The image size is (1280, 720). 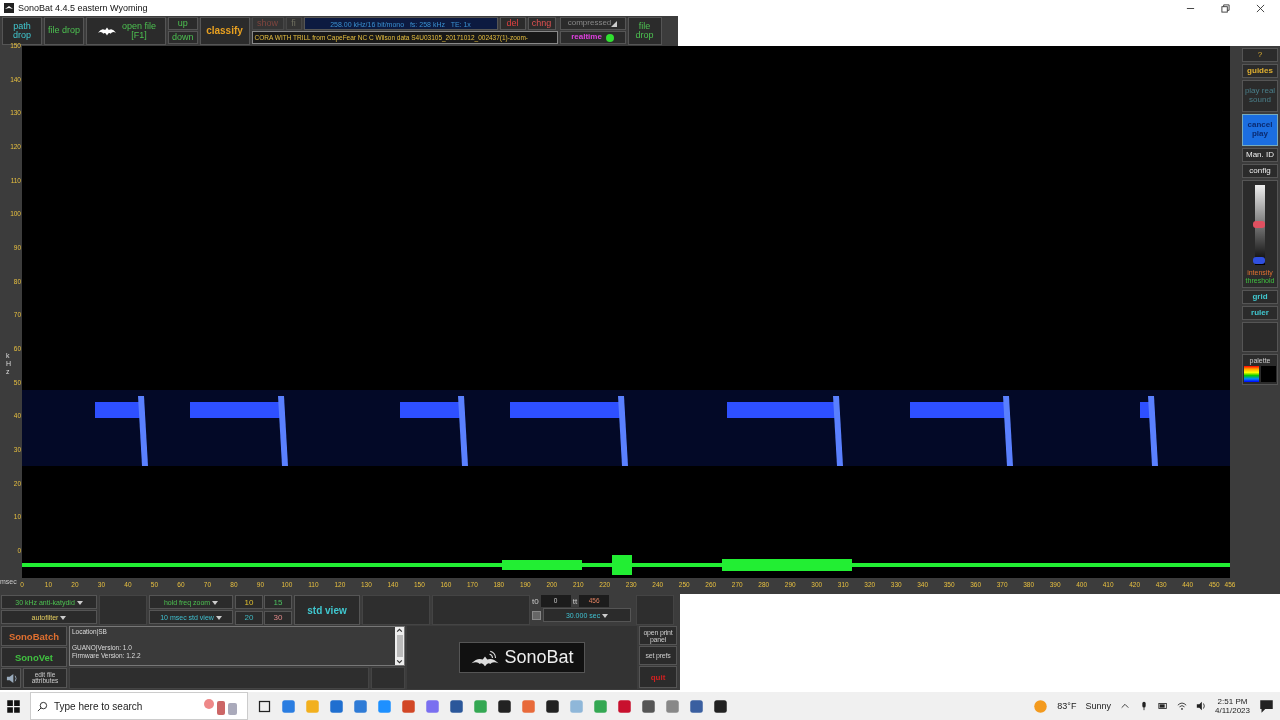 I want to click on clock-time: 2:51 PM, so click(x=1232, y=701).